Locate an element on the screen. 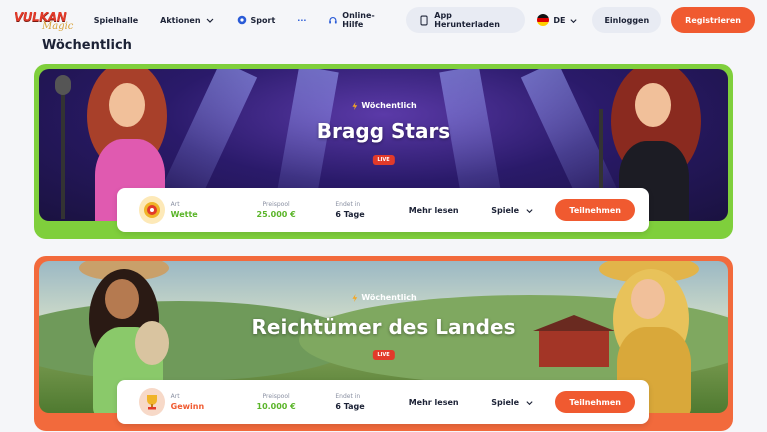 Image resolution: width=767 pixels, height=432 pixels. section-title: Wöchentlich is located at coordinates (87, 45).